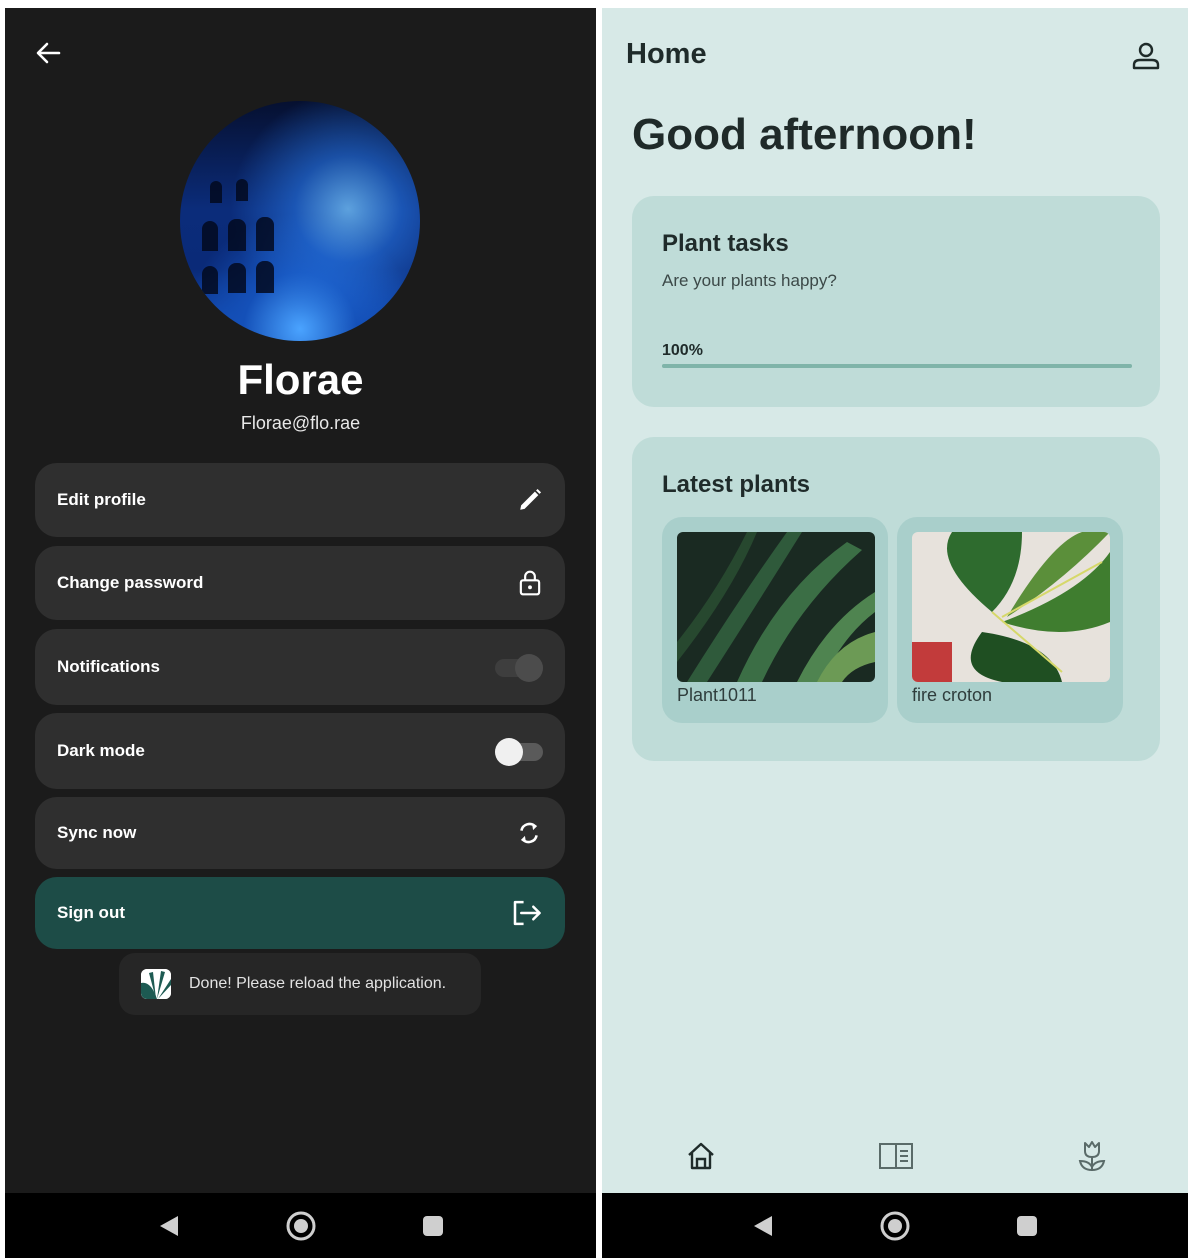 Image resolution: width=1188 pixels, height=1258 pixels. Describe the element at coordinates (530, 583) in the screenshot. I see `lock-icon` at that location.